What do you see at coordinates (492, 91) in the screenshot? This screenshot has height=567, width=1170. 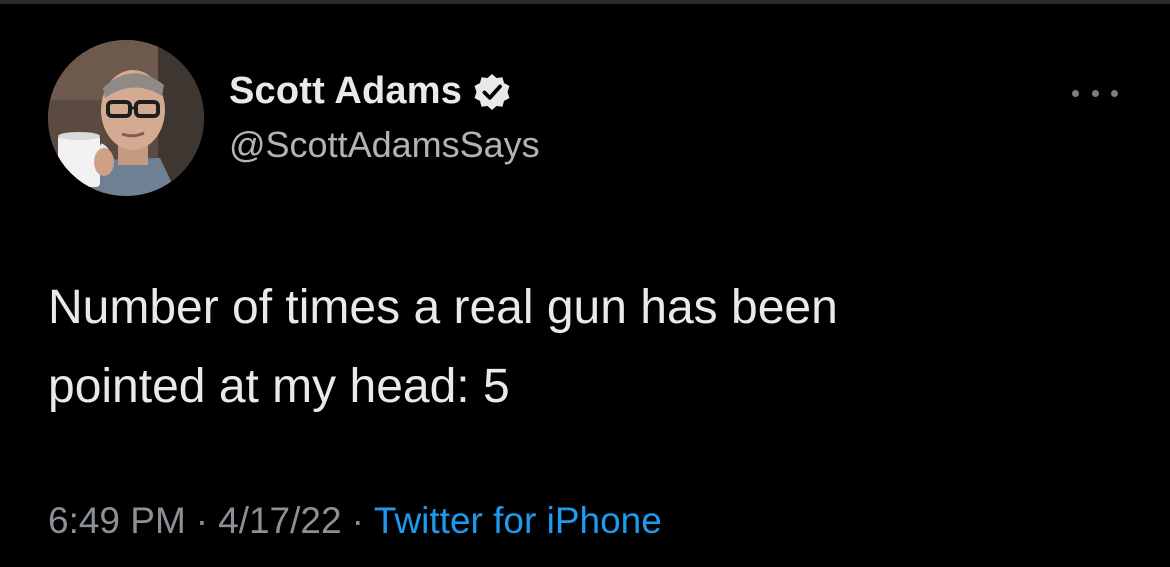 I see `verified-badge-icon` at bounding box center [492, 91].